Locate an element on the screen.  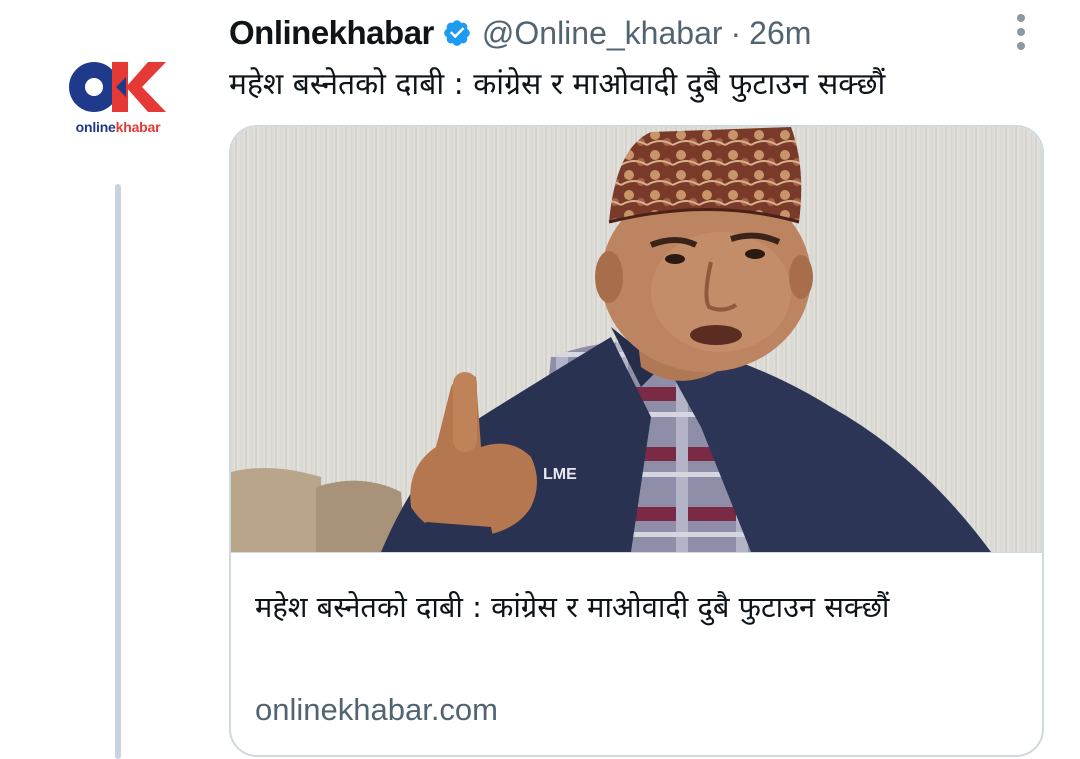
avatar: onlinekhabar is located at coordinates (118, 103).